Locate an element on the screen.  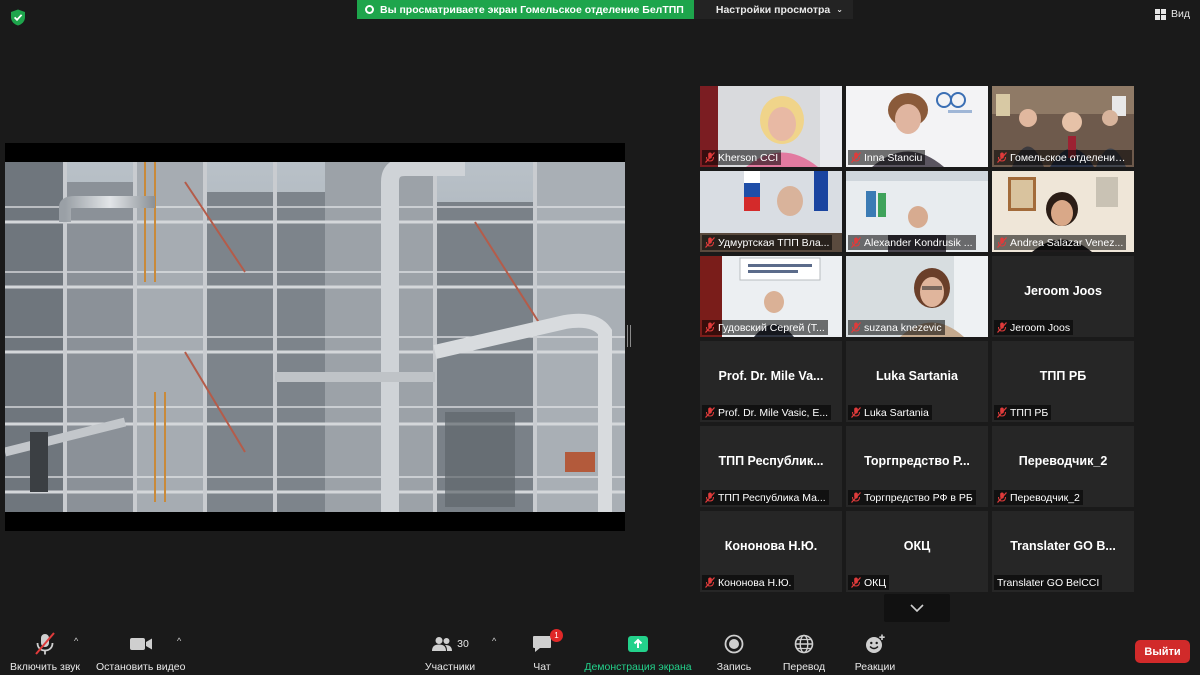
participant-caption: suzana knezevic is located at coordinates (896, 327).